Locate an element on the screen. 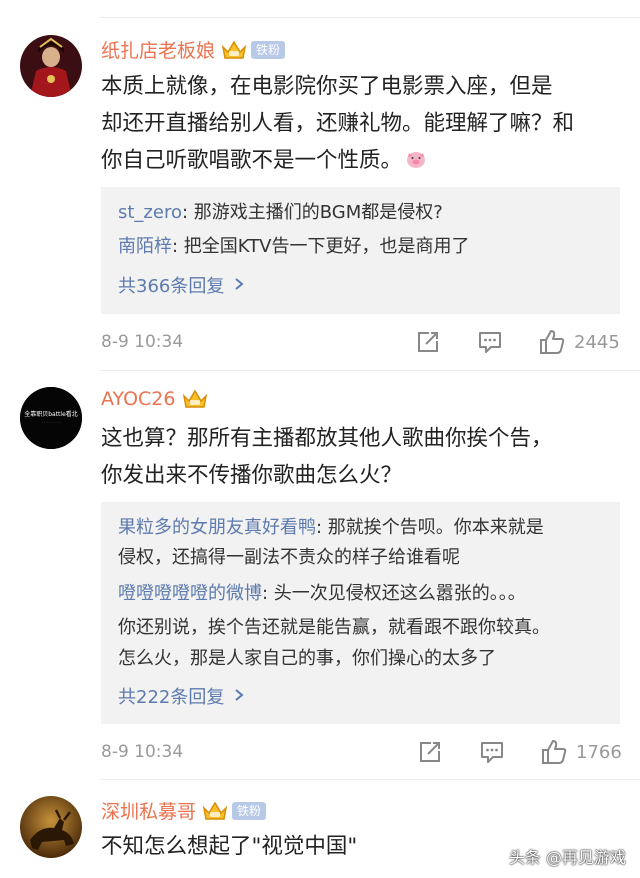  avatar-image: 全靠职贝battle看北 · · · · · · · · is located at coordinates (51, 418).